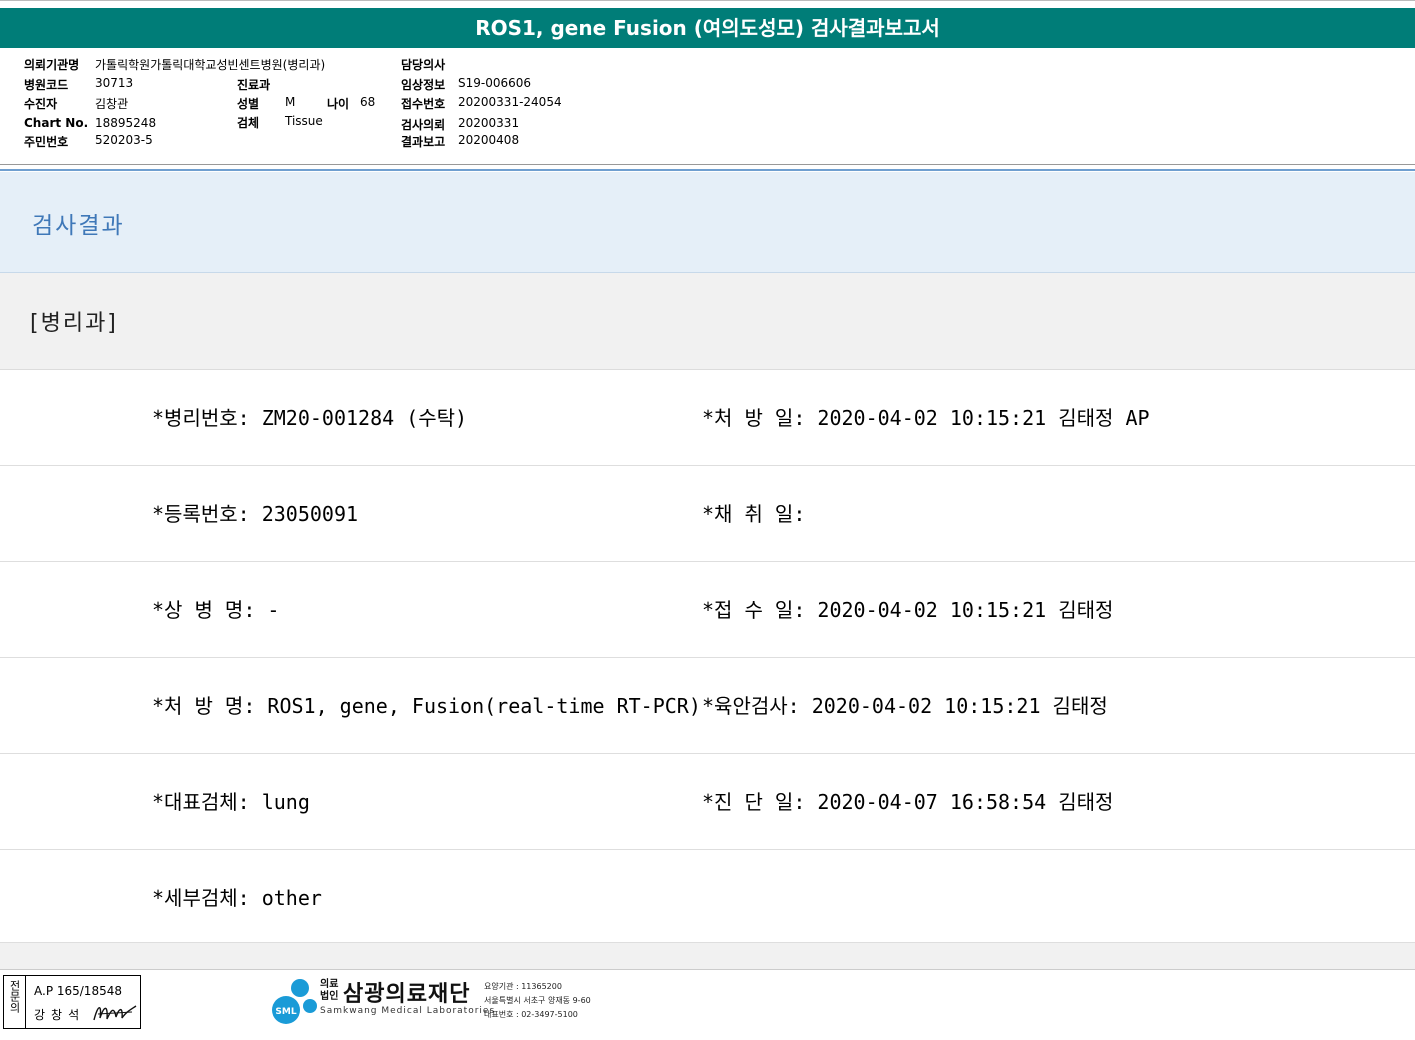 The image size is (1415, 1040). What do you see at coordinates (115, 1013) in the screenshot?
I see `signature-icon` at bounding box center [115, 1013].